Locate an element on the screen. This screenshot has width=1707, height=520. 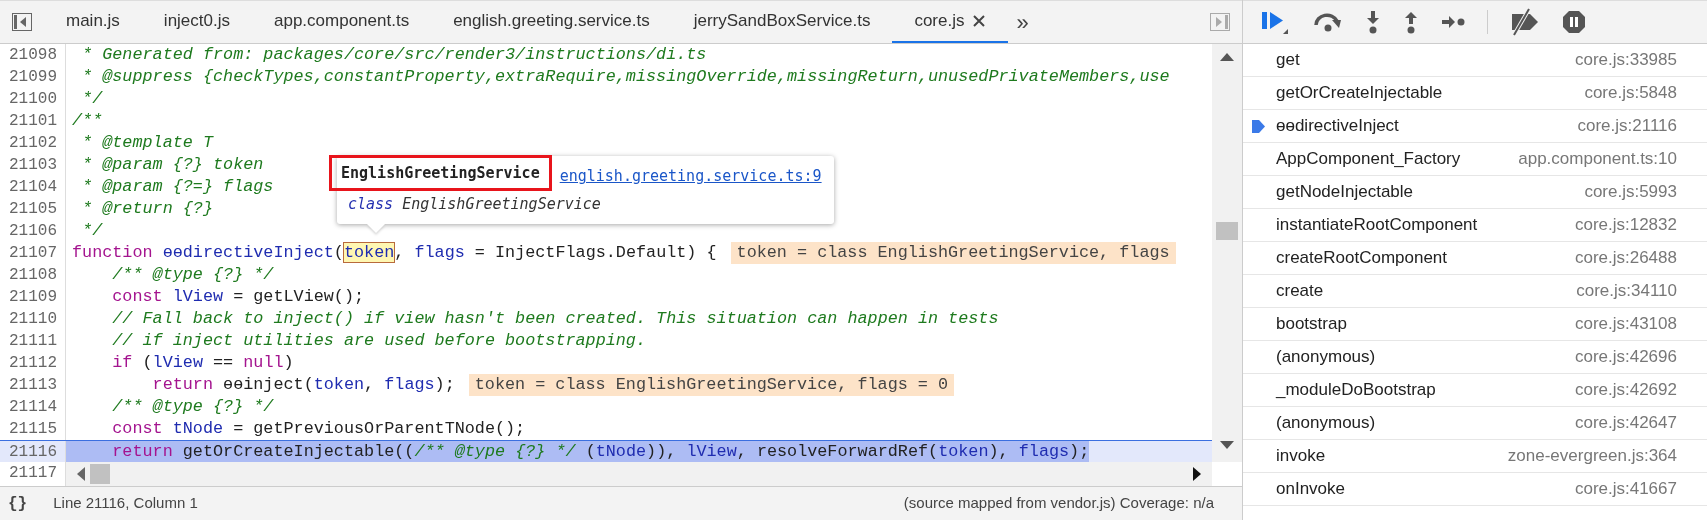
call-stack-item: _moduleDoBootstrap core.js:42692 is located at coordinates (1475, 390).